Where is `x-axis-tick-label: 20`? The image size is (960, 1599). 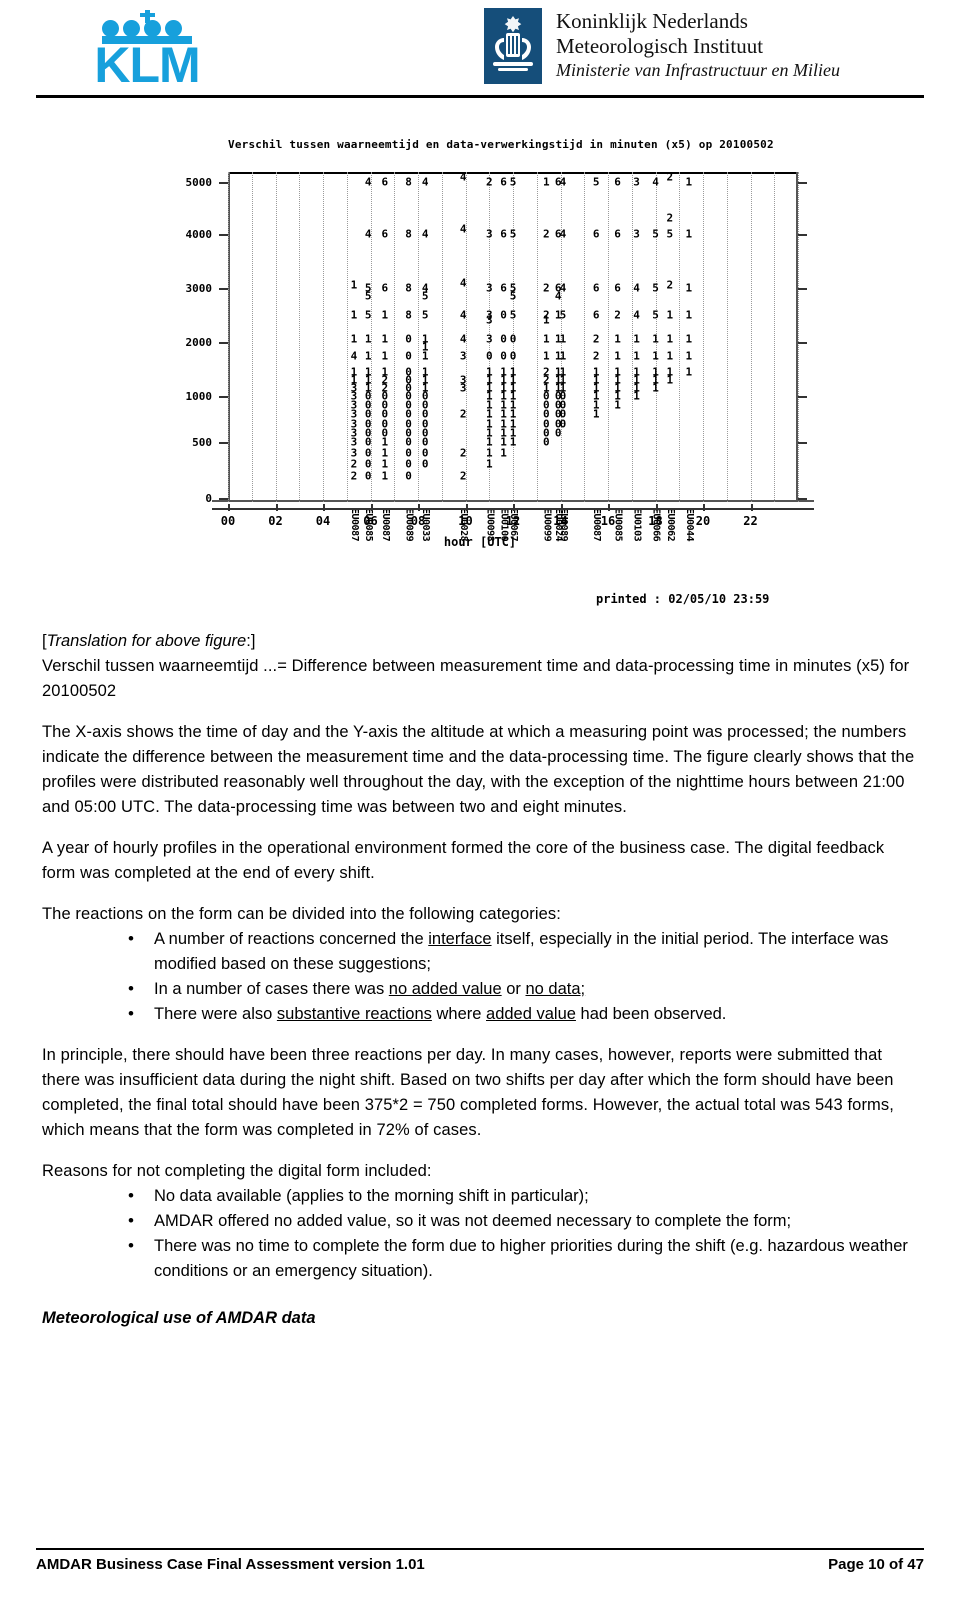 x-axis-tick-label: 20 is located at coordinates (703, 521).